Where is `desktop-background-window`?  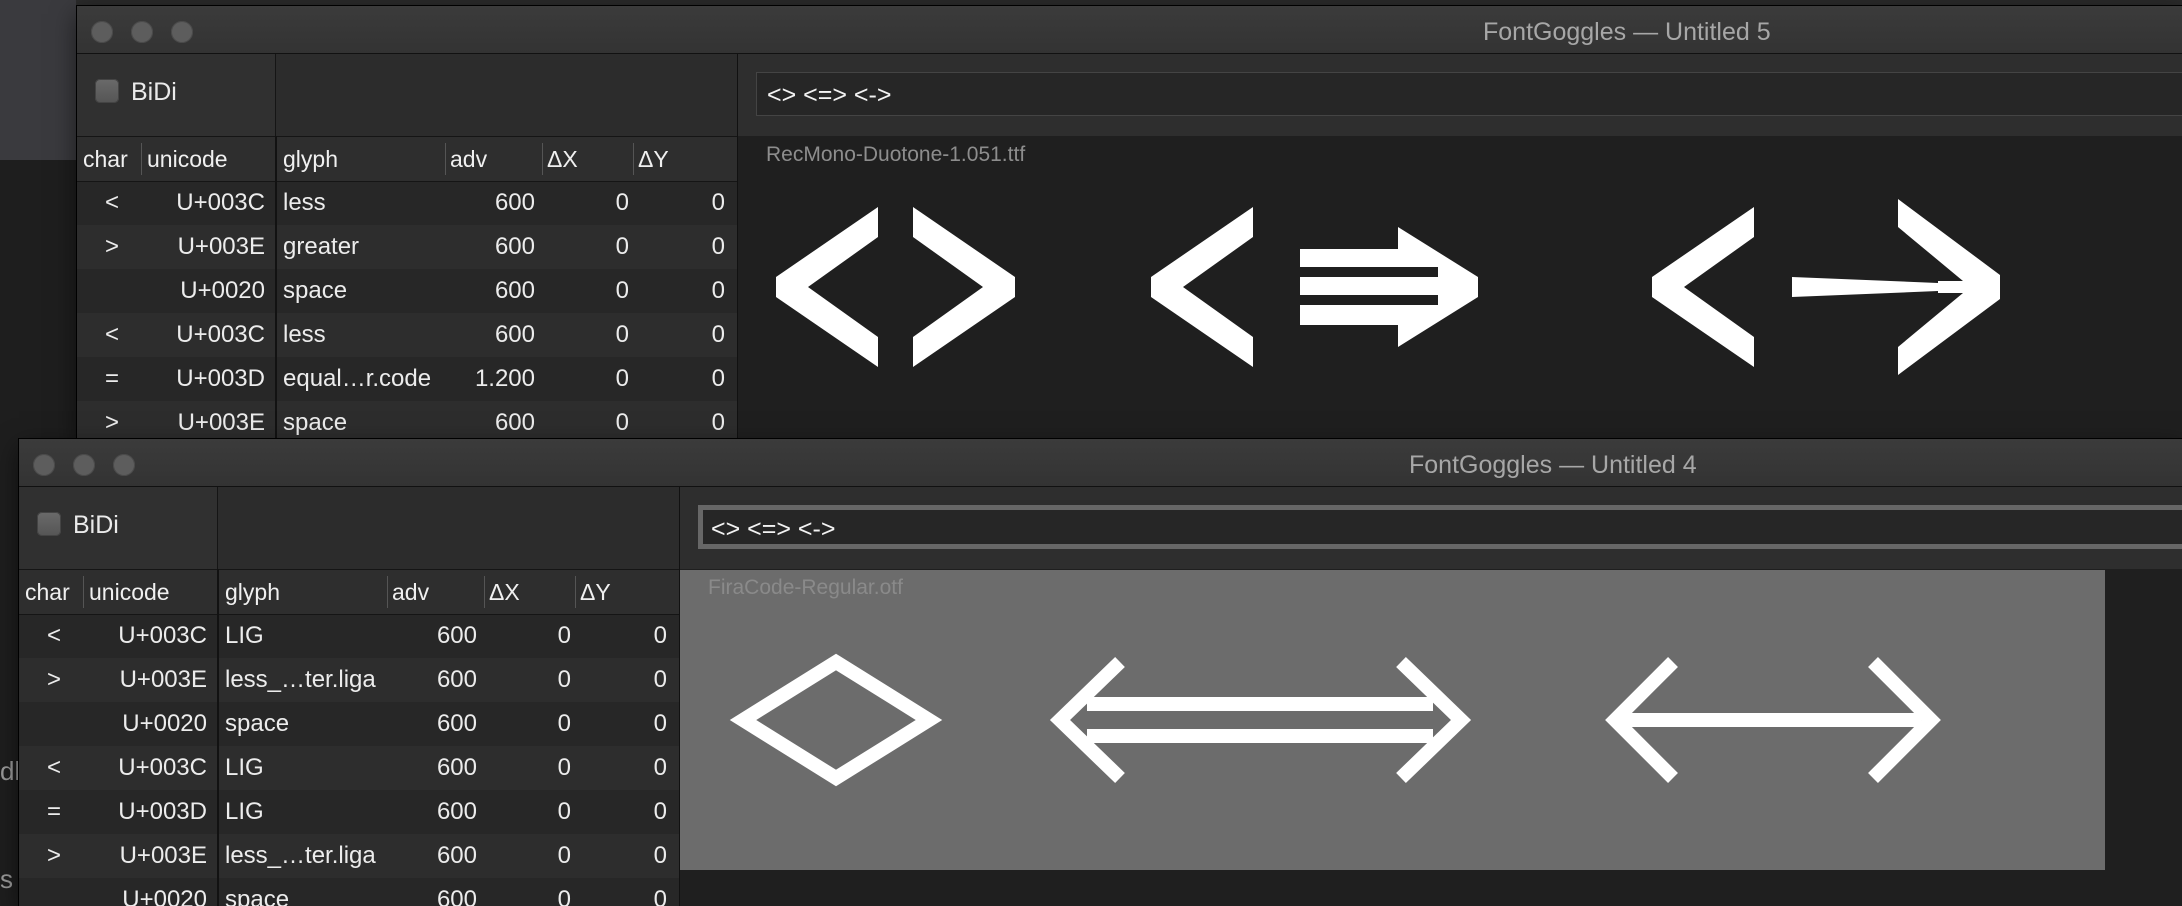 desktop-background-window is located at coordinates (38, 80).